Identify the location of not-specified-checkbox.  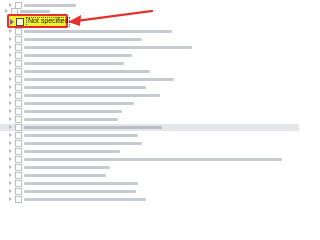
(20, 22).